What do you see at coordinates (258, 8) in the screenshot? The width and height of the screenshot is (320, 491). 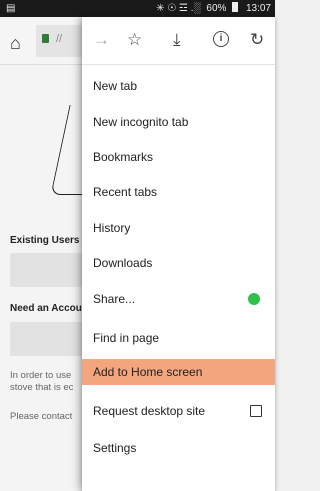 I see `clock: 13:07` at bounding box center [258, 8].